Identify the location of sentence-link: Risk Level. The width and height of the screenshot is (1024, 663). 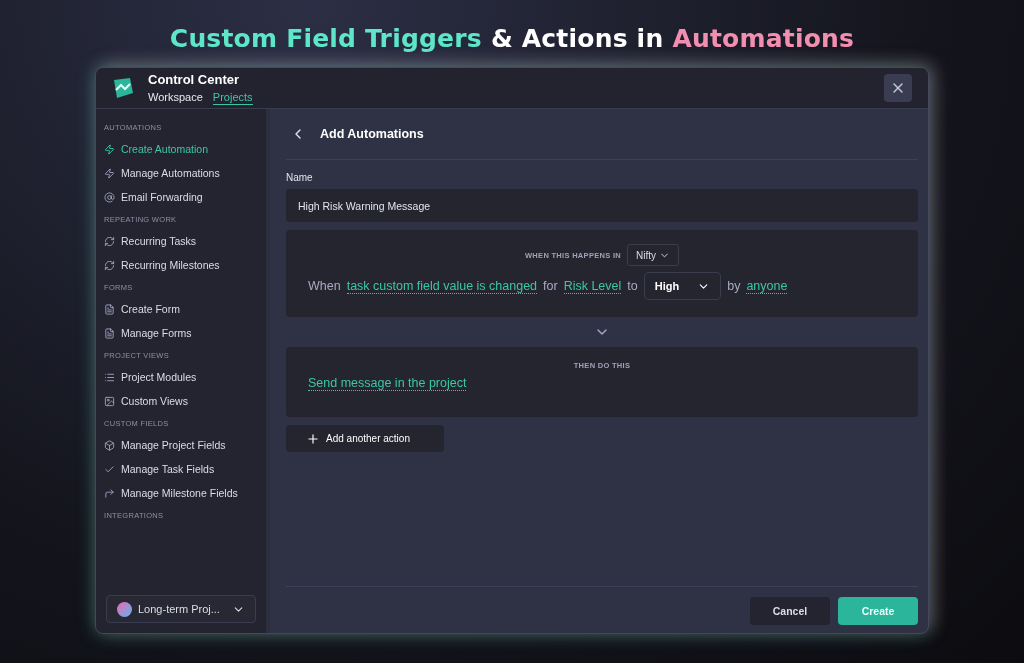
(592, 286).